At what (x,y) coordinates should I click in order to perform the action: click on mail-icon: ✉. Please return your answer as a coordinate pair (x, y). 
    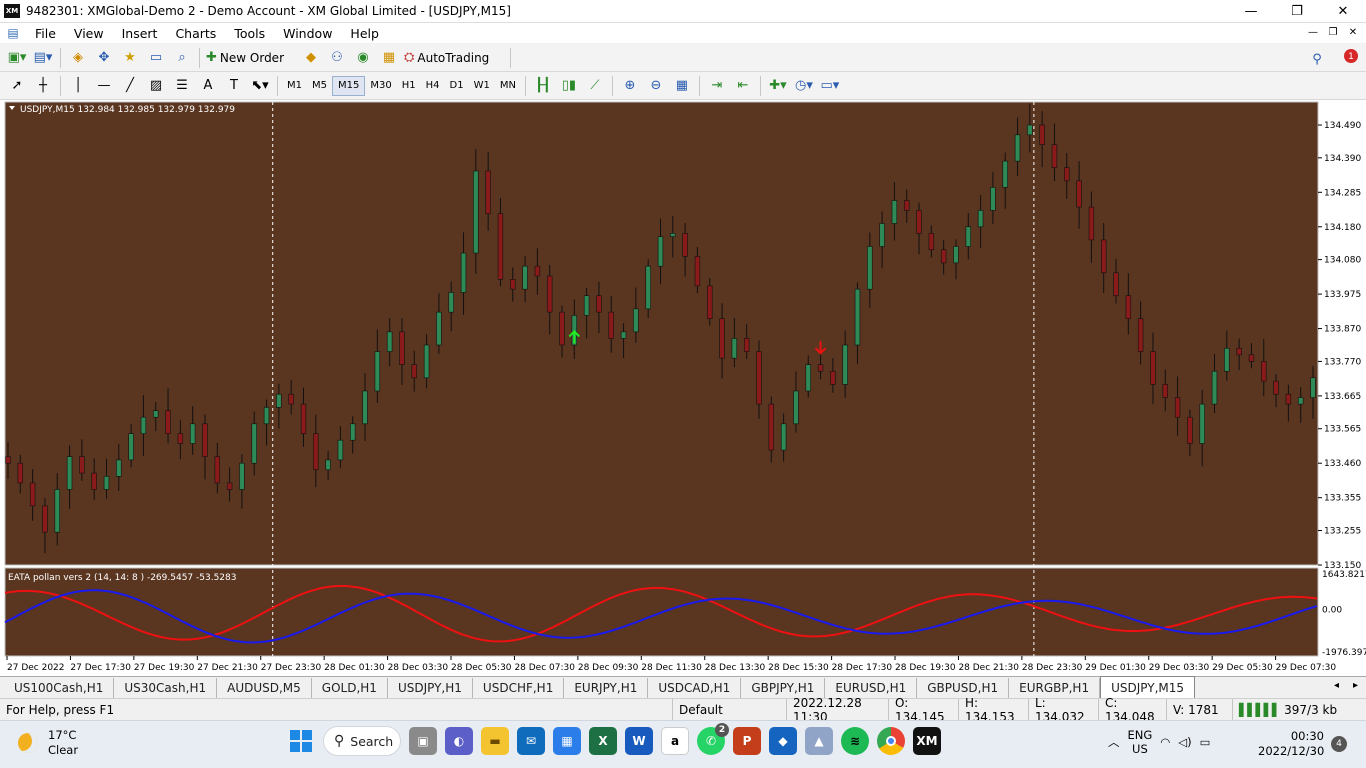
    Looking at the image, I should click on (531, 741).